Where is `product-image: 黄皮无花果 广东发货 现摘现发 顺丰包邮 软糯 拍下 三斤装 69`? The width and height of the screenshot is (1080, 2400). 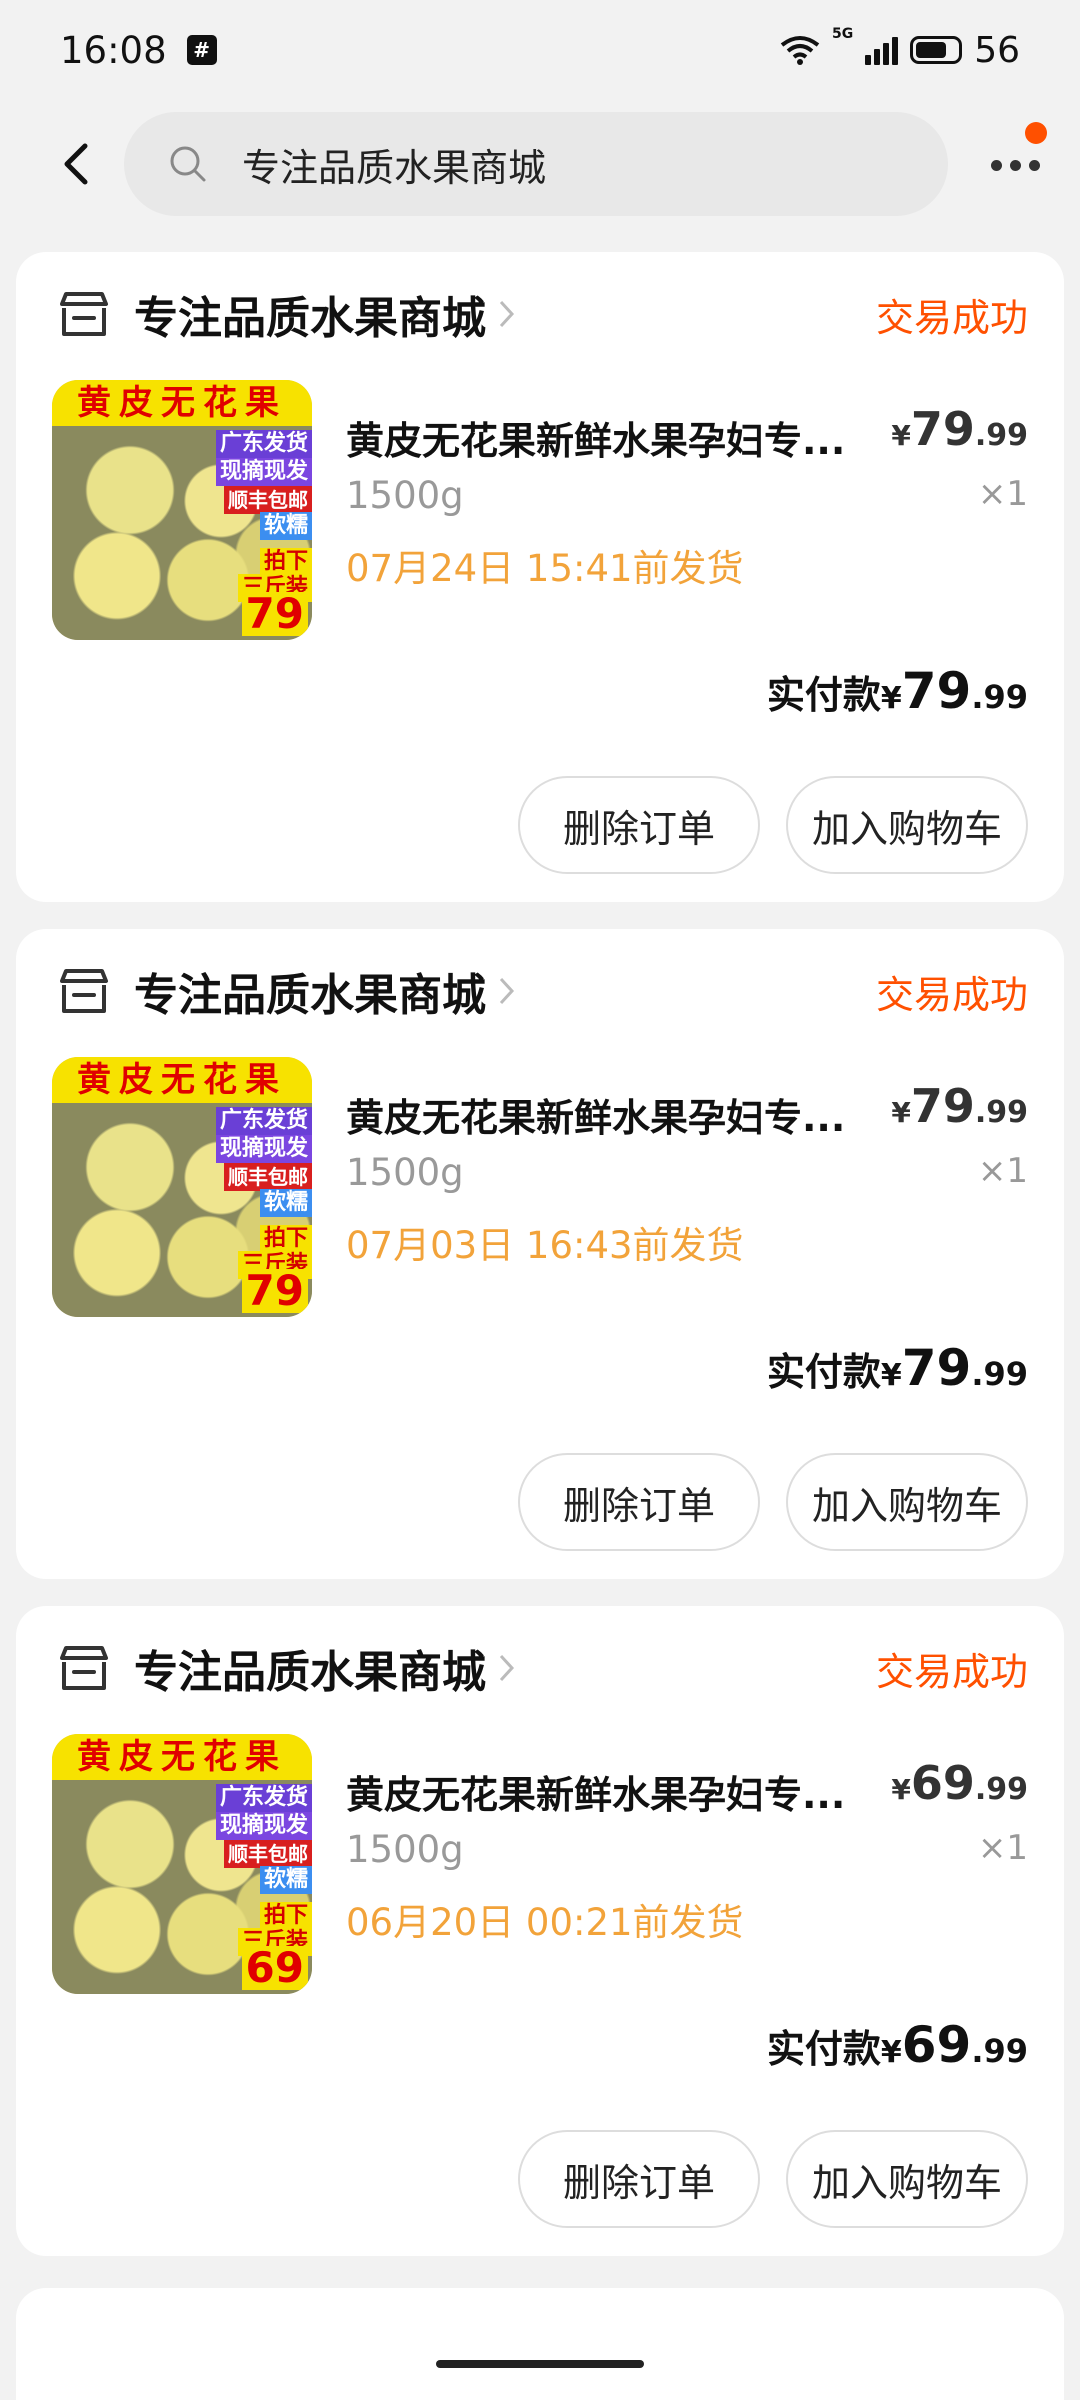 product-image: 黄皮无花果 广东发货 现摘现发 顺丰包邮 软糯 拍下 三斤装 69 is located at coordinates (182, 1864).